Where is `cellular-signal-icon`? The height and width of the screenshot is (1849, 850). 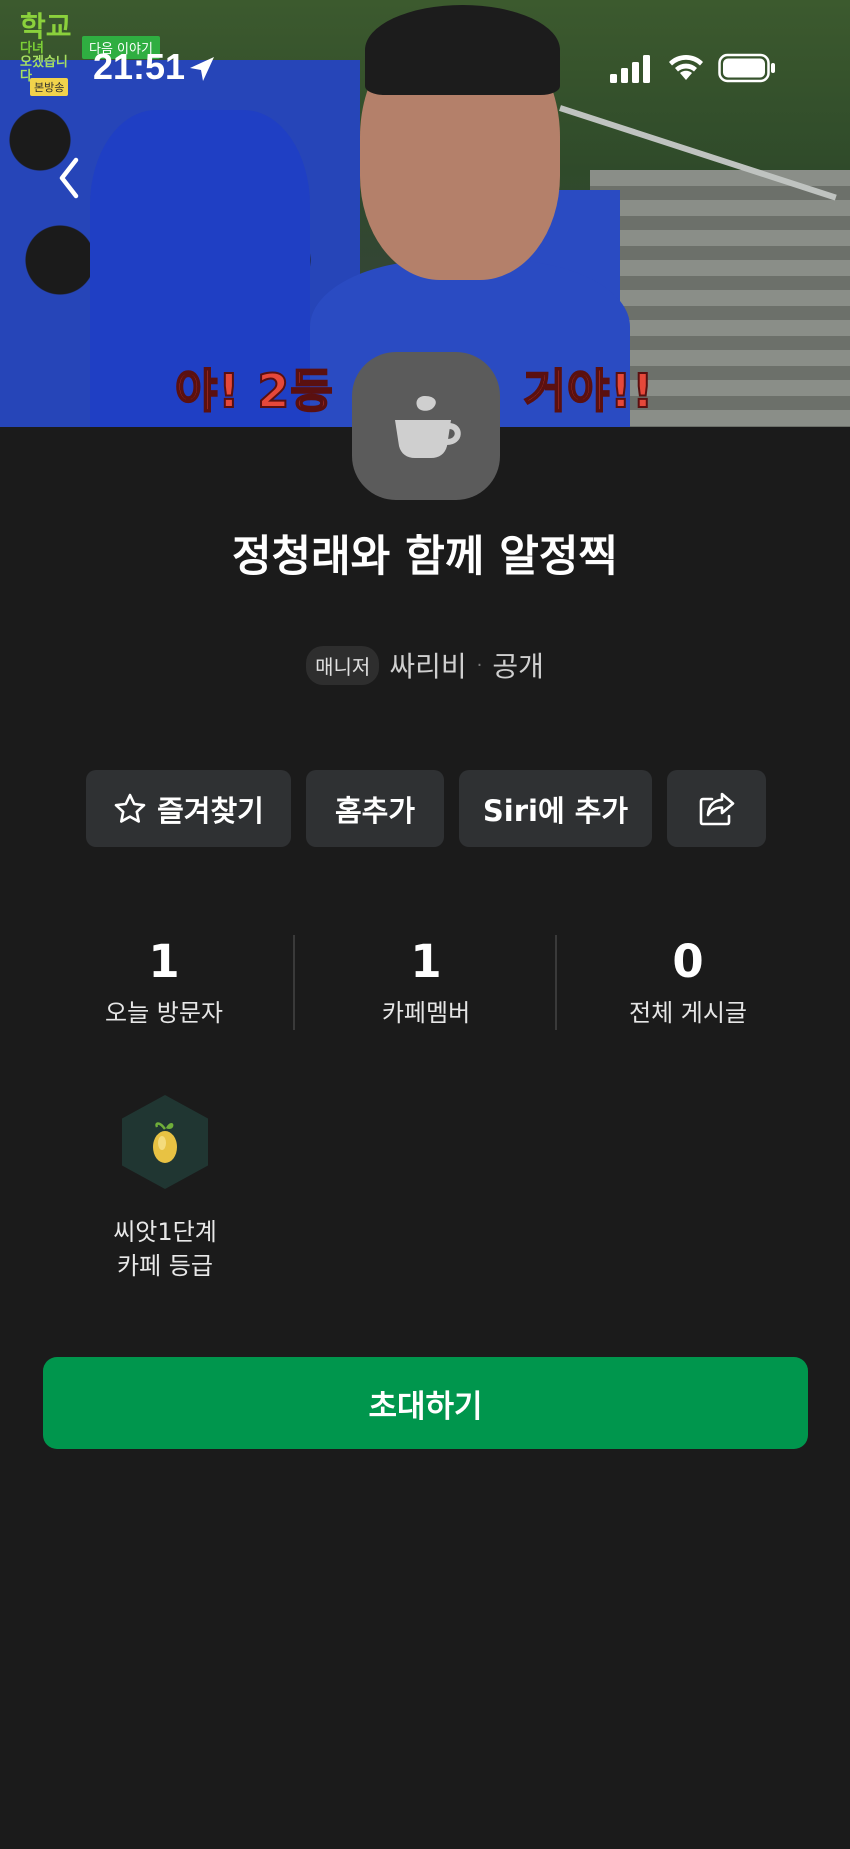
cellular-signal-icon is located at coordinates (630, 69).